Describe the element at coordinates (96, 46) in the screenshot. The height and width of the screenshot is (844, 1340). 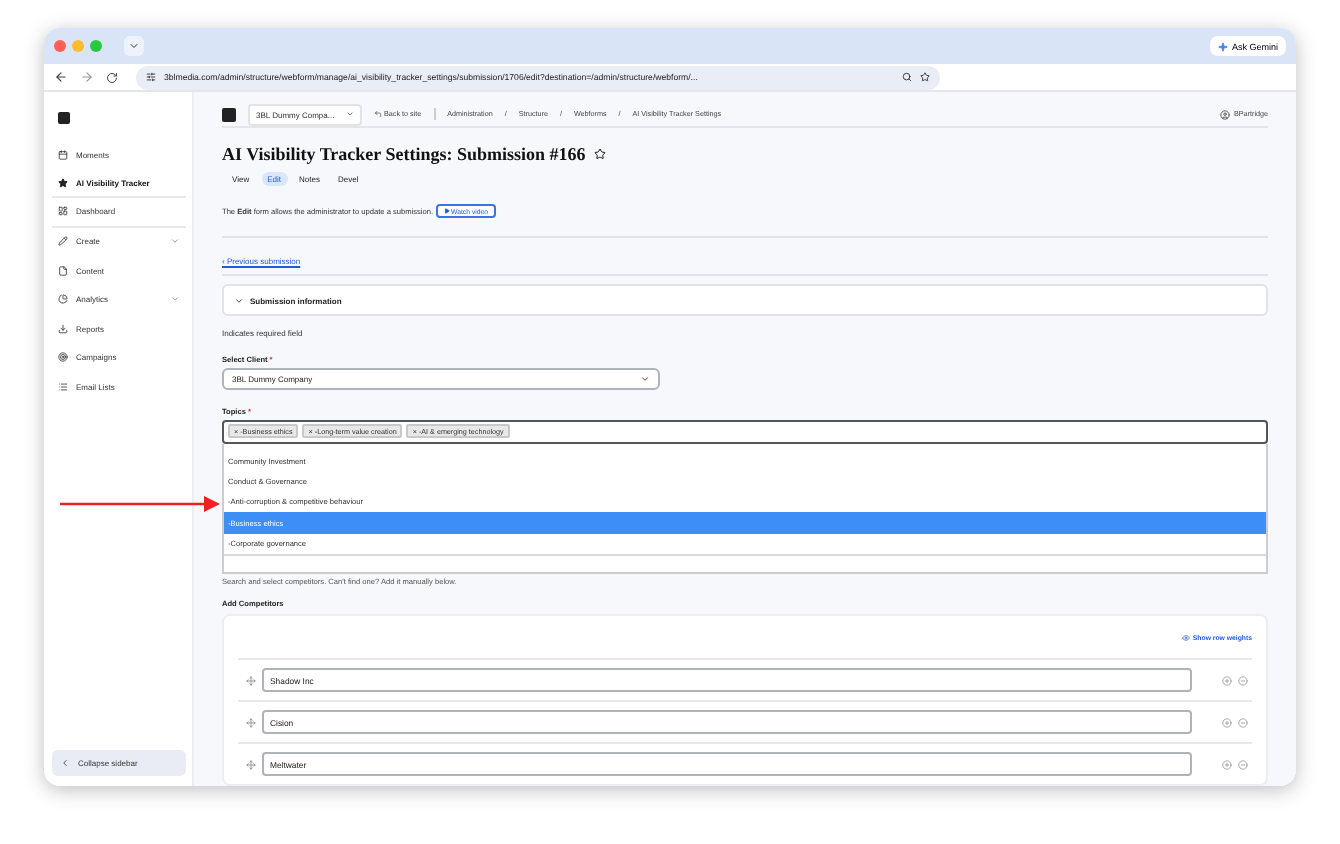
I see `maximize-button` at that location.